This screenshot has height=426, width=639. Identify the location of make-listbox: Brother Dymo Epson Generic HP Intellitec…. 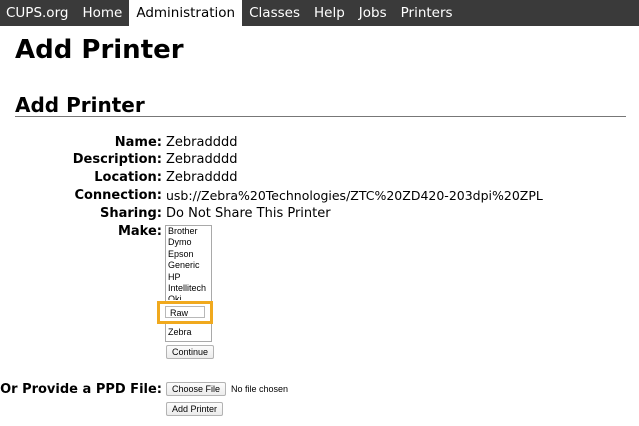
(188, 283).